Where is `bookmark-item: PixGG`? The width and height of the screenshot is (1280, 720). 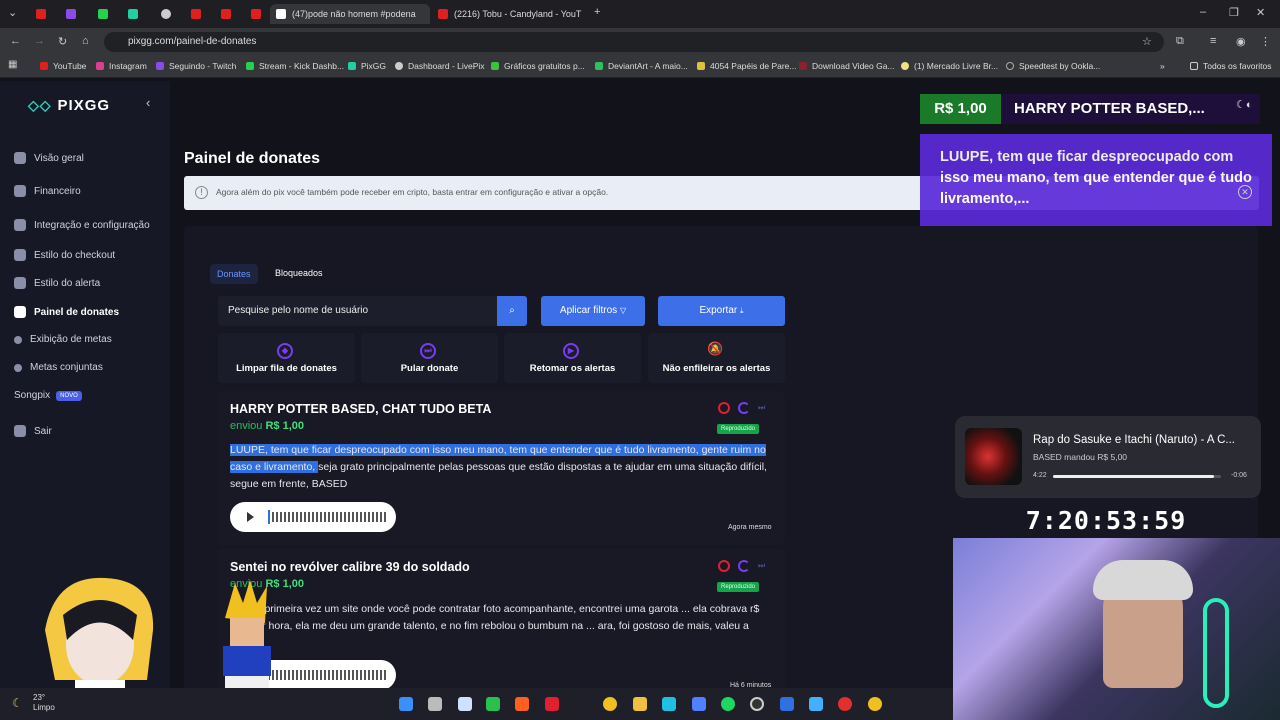
bookmark-item: PixGG is located at coordinates (367, 66).